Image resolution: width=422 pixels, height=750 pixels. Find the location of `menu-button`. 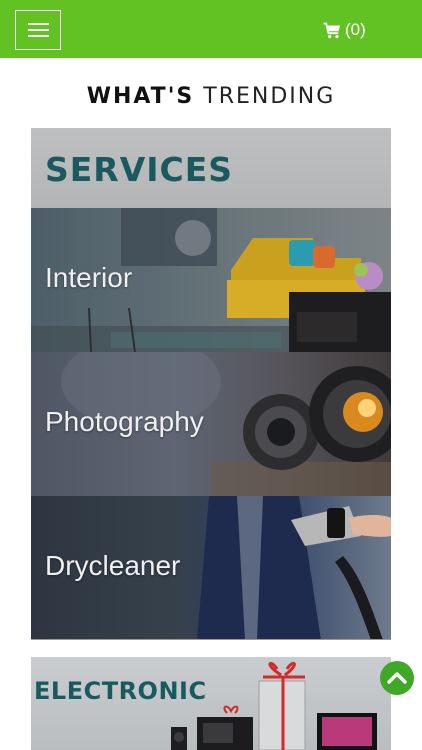

menu-button is located at coordinates (38, 30).